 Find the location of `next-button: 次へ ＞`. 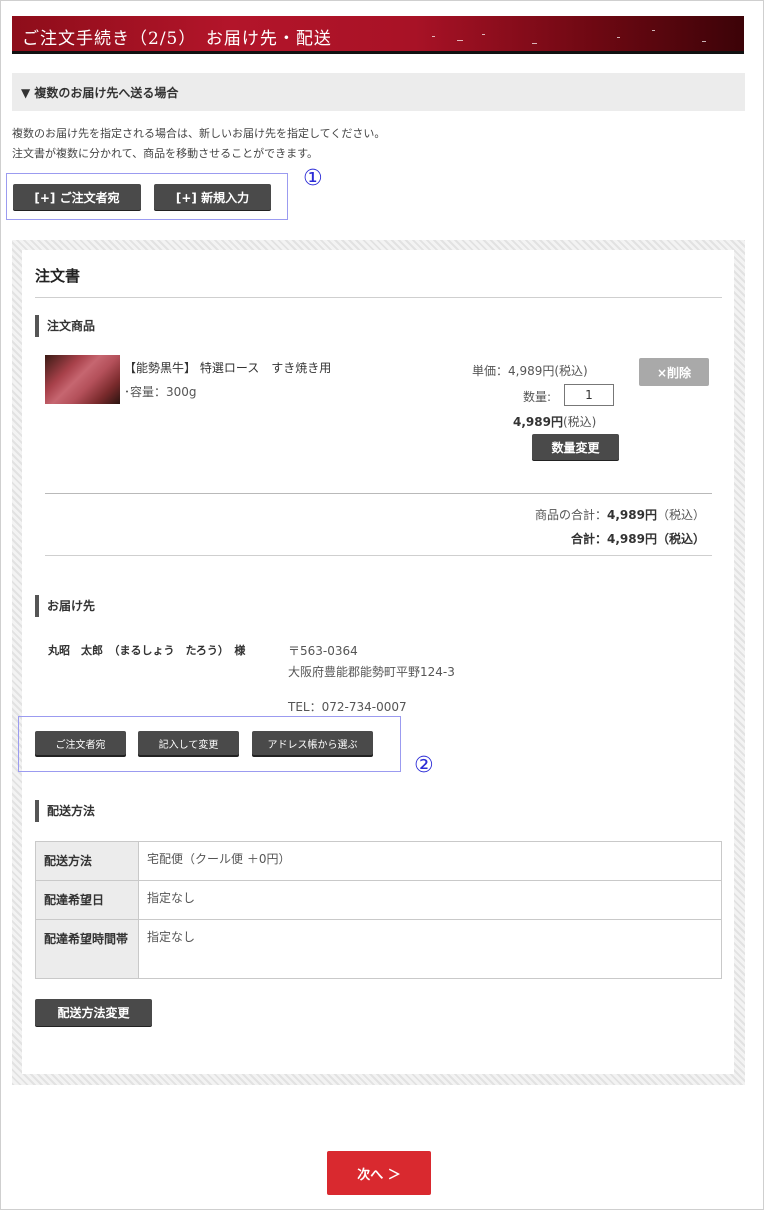

next-button: 次へ ＞ is located at coordinates (379, 1173).